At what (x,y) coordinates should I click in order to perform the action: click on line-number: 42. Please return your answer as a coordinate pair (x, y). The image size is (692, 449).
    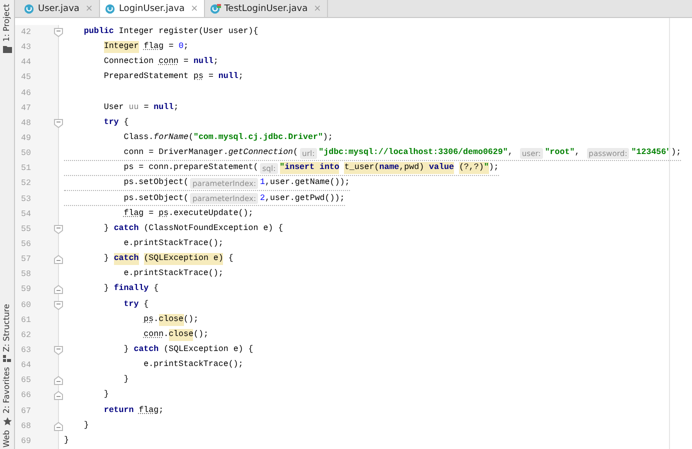
    Looking at the image, I should click on (26, 33).